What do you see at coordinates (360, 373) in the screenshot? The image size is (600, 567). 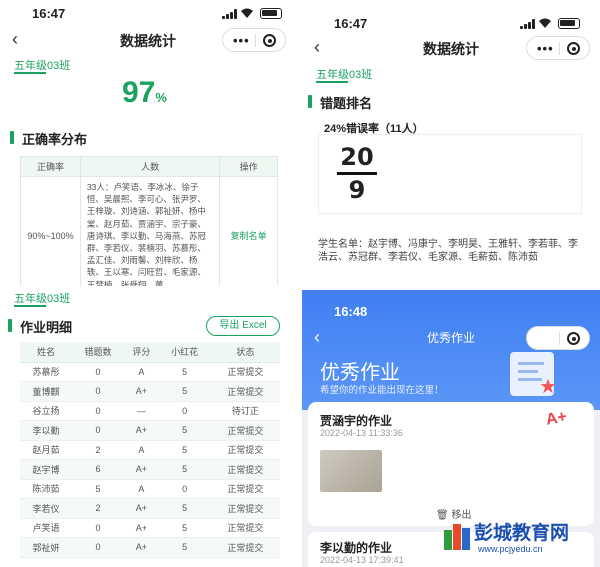 I see `banner-title: 优秀作业` at bounding box center [360, 373].